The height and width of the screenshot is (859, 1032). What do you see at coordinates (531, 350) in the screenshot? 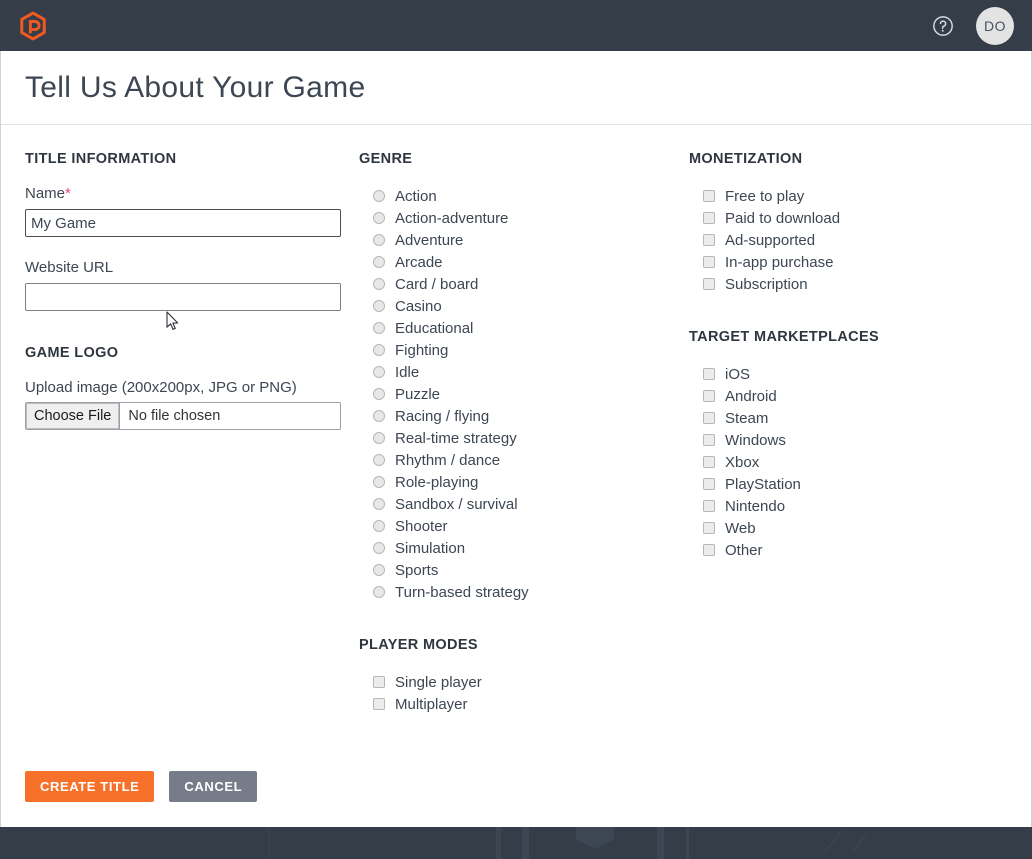
I see `genre-option: Fighting` at bounding box center [531, 350].